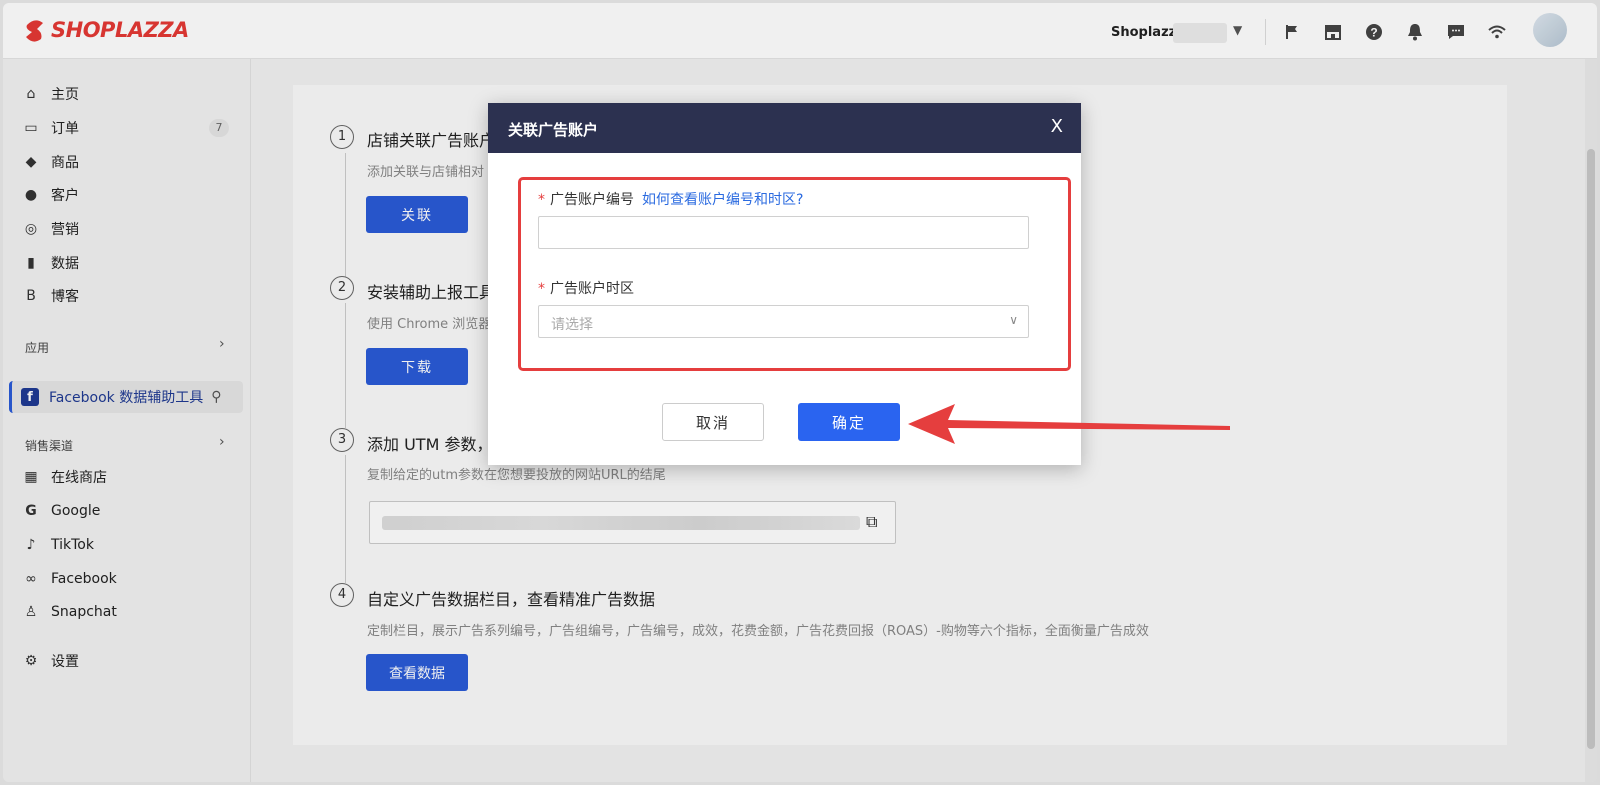 The width and height of the screenshot is (1600, 785). Describe the element at coordinates (553, 130) in the screenshot. I see `dialog-title: 关联广告账户` at that location.